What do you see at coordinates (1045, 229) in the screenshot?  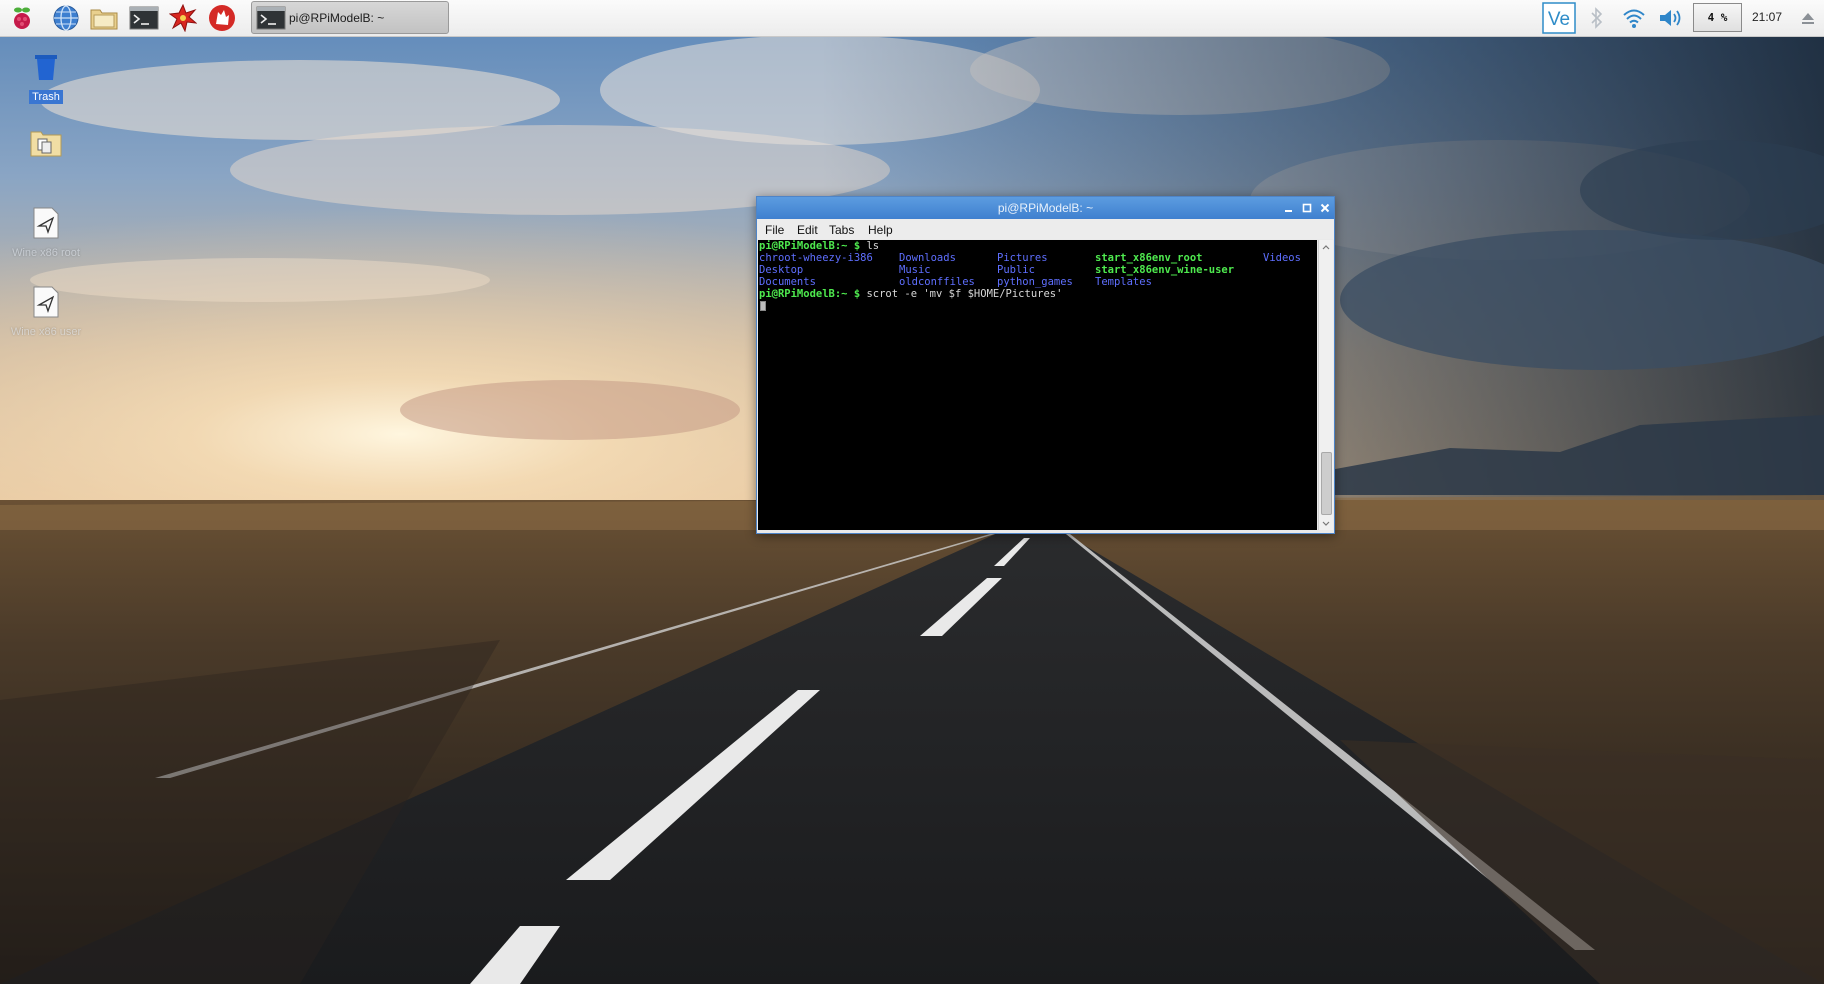 I see `menu-bar: File Edit Tabs Help` at bounding box center [1045, 229].